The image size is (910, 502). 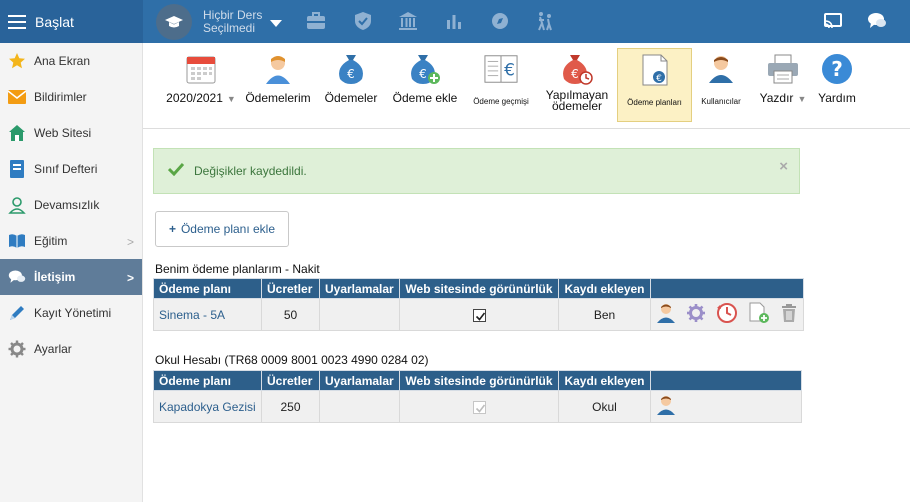 I want to click on visibility-checkbox, so click(x=479, y=315).